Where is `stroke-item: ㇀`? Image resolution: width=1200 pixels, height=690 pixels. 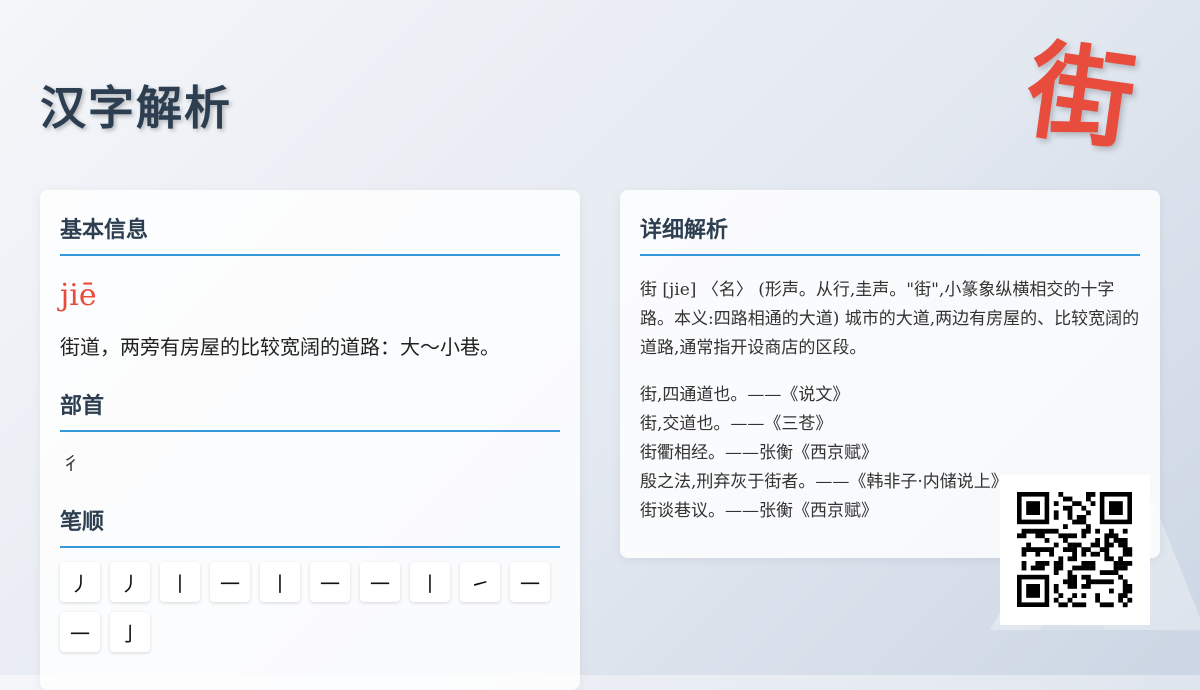
stroke-item: ㇀ is located at coordinates (480, 582).